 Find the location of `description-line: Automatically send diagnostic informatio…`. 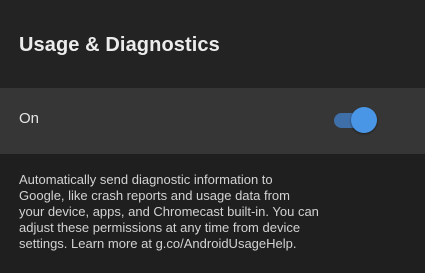

description-line: Automatically send diagnostic informatio… is located at coordinates (146, 179).